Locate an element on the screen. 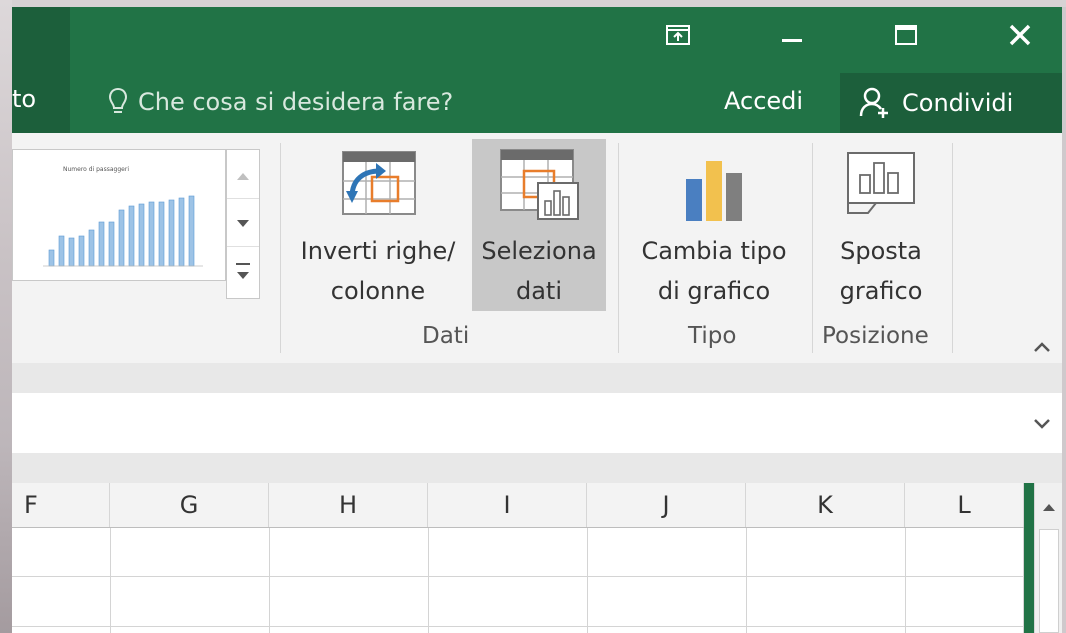 The height and width of the screenshot is (633, 1066). switch-row-column-label-2: colonne is located at coordinates (378, 291).